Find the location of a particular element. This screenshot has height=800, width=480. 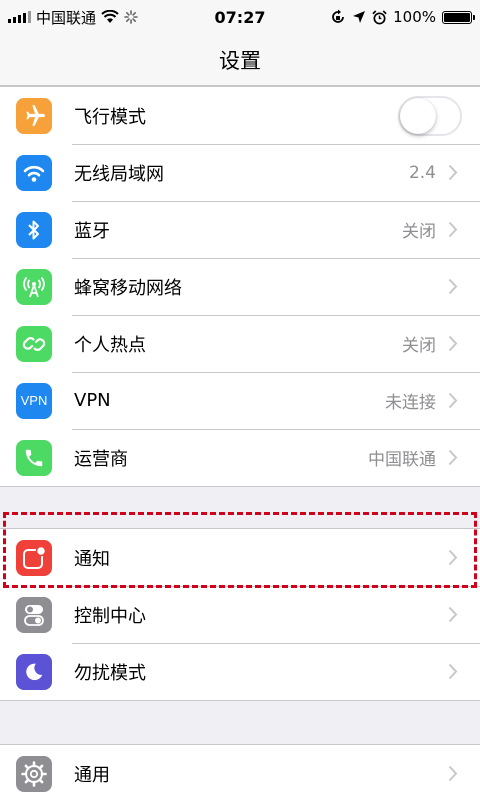

battery-percent: 100% is located at coordinates (414, 17).